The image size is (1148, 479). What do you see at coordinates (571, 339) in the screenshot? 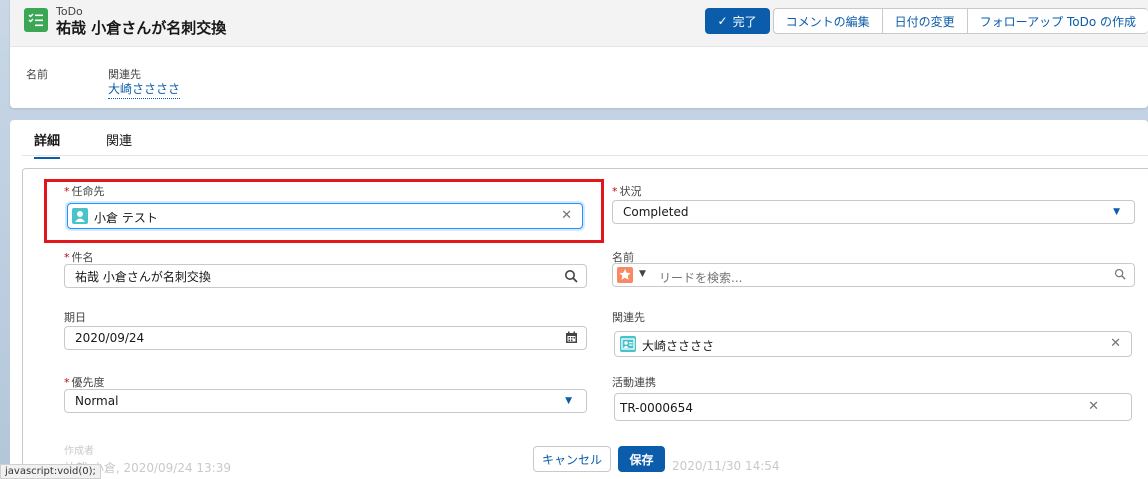
I see `calendar-icon` at bounding box center [571, 339].